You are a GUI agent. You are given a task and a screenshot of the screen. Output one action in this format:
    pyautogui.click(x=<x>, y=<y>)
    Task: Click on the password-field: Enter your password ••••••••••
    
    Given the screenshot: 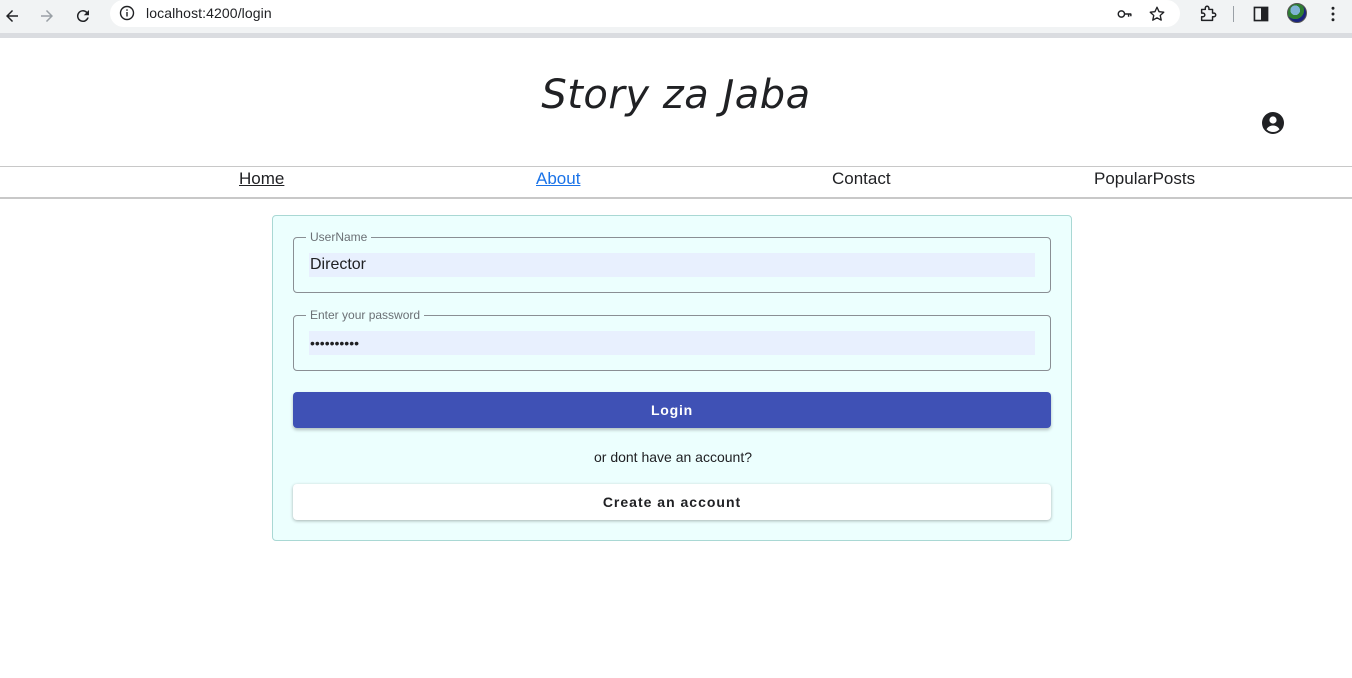 What is the action you would take?
    pyautogui.click(x=672, y=339)
    